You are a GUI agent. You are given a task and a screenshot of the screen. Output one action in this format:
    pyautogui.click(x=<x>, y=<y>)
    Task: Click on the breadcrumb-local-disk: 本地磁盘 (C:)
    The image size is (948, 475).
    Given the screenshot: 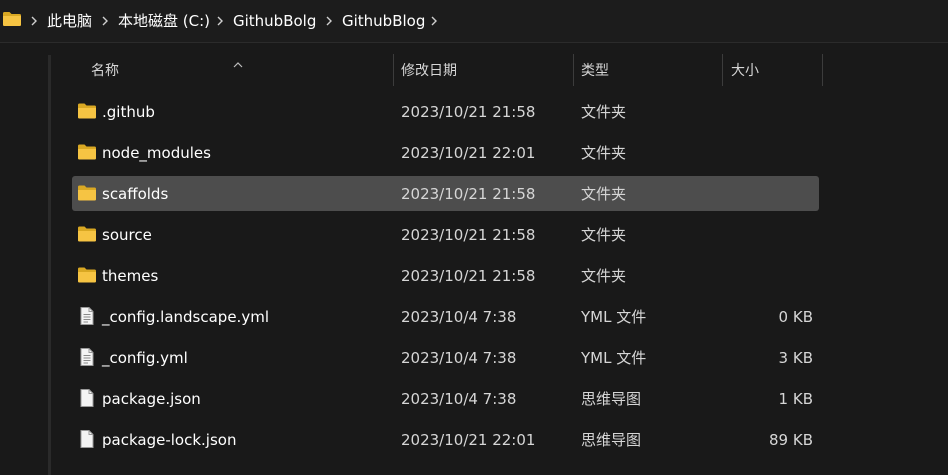 What is the action you would take?
    pyautogui.click(x=164, y=21)
    